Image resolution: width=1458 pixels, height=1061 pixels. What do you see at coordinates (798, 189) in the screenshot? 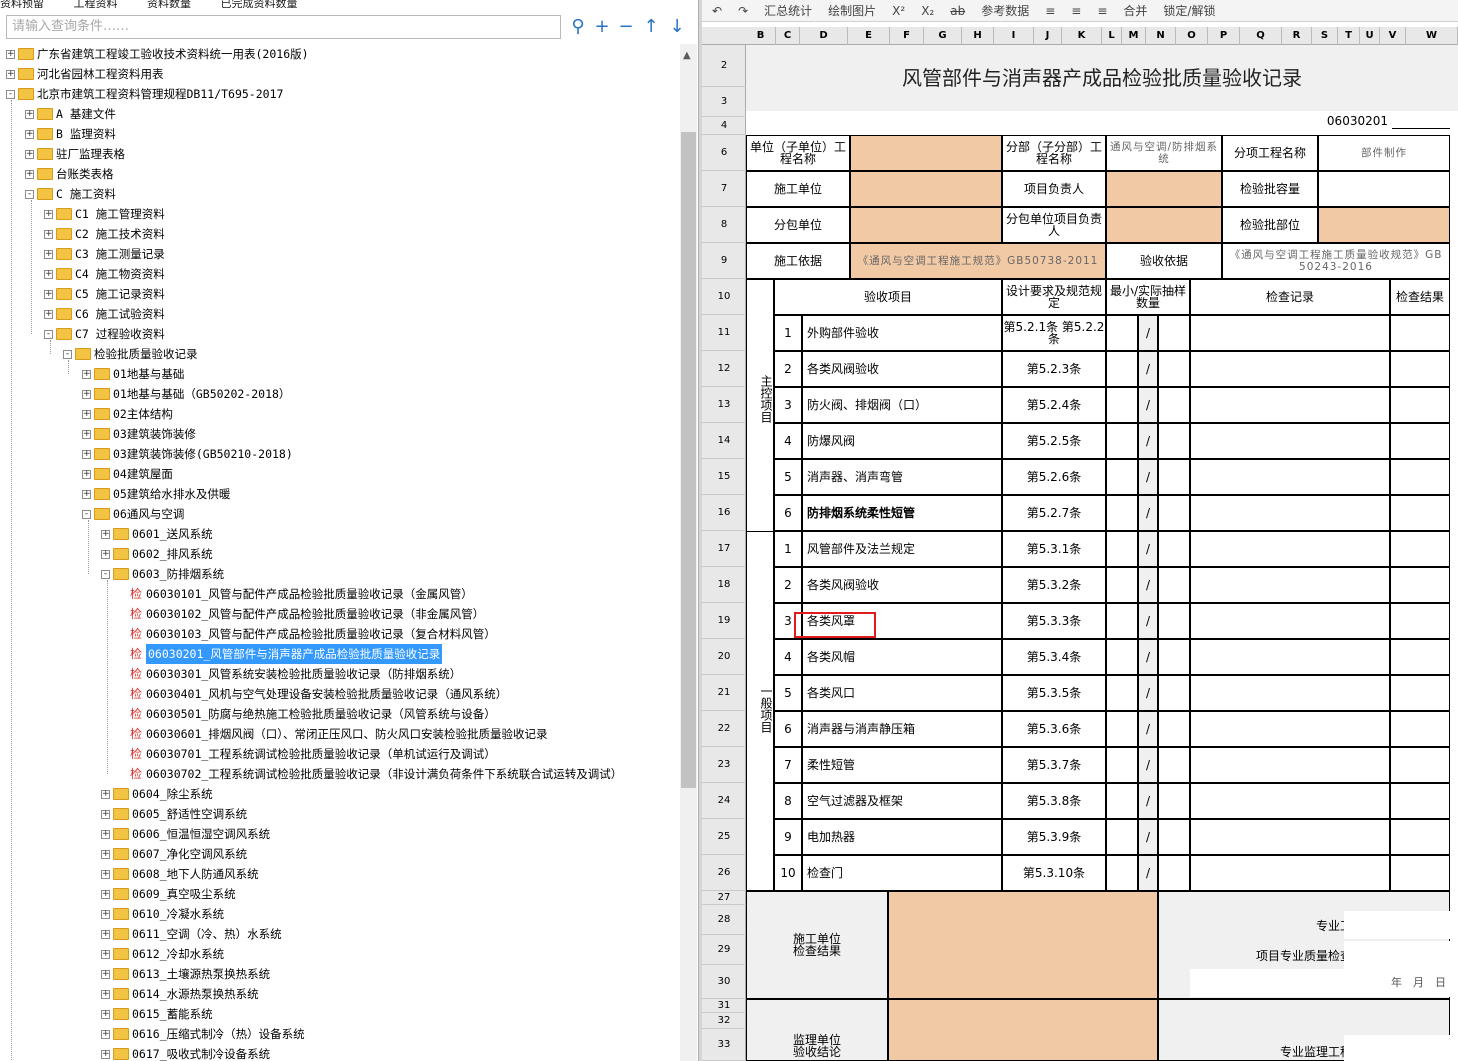
I see `construction-unit-label: 施工单位` at bounding box center [798, 189].